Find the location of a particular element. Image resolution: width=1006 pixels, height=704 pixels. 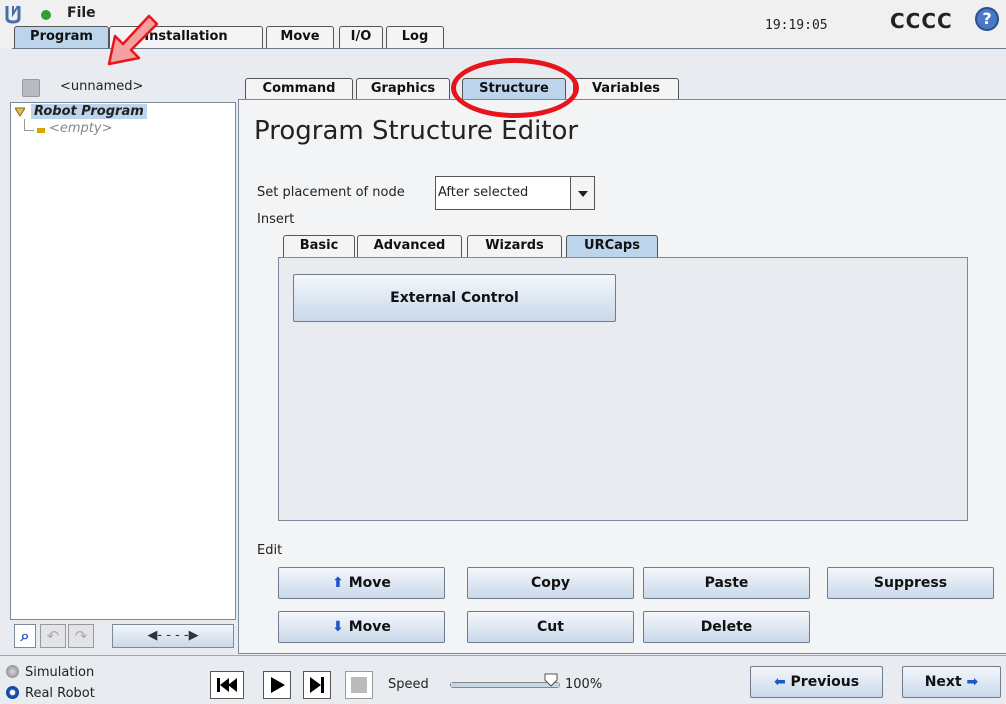

move-down-button: ⬇ Move is located at coordinates (361, 627).